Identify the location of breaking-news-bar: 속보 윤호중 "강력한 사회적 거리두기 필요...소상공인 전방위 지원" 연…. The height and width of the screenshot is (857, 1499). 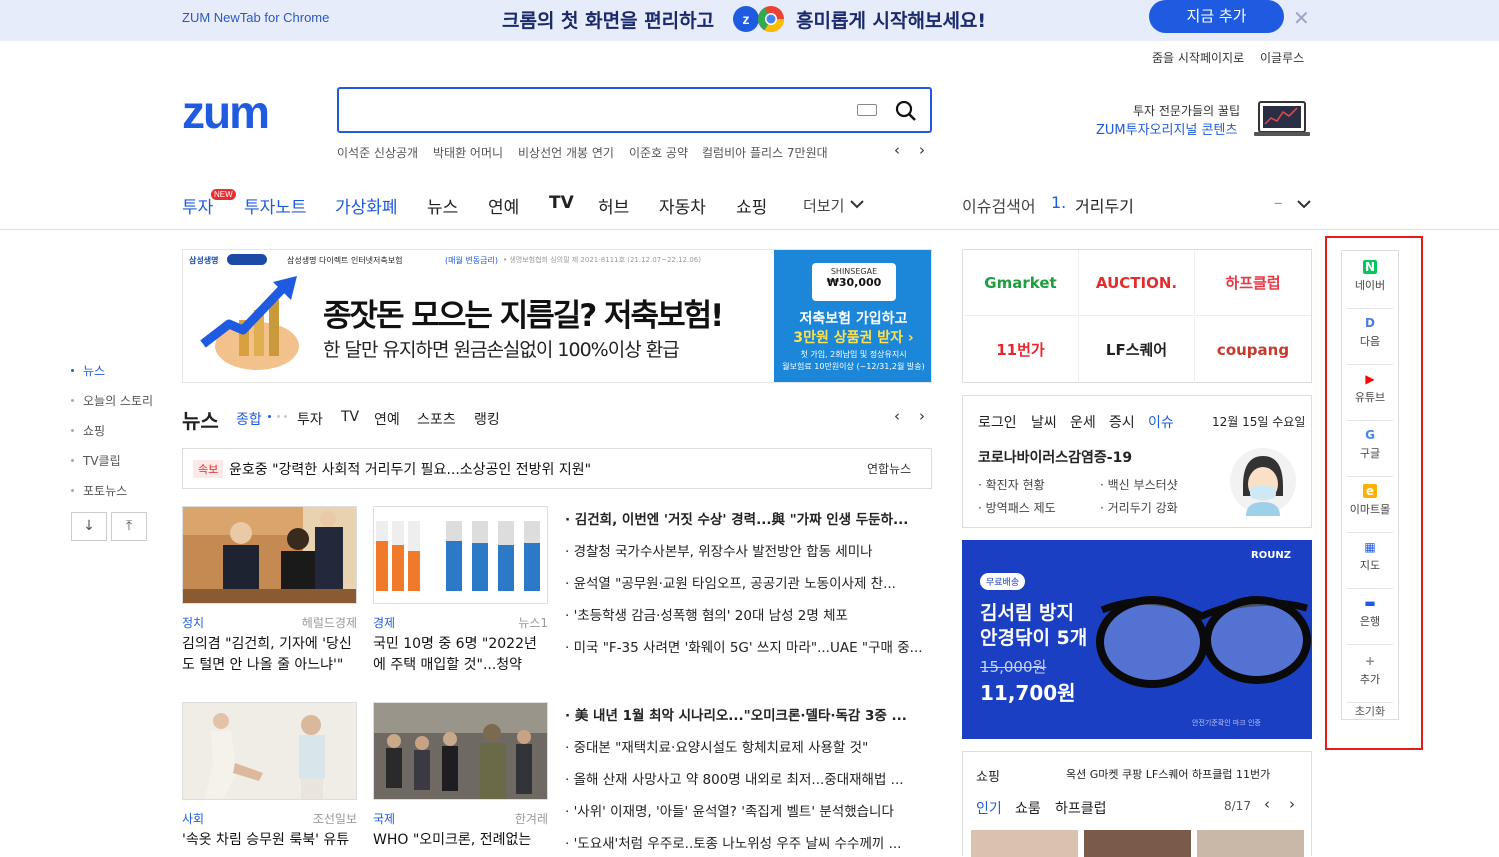
(557, 468).